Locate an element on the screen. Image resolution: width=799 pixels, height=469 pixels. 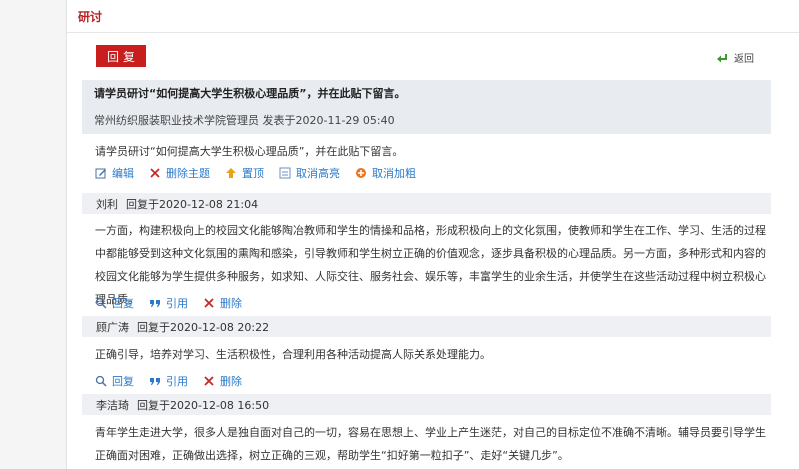
unbold-label: 取消加粗 is located at coordinates (394, 173).